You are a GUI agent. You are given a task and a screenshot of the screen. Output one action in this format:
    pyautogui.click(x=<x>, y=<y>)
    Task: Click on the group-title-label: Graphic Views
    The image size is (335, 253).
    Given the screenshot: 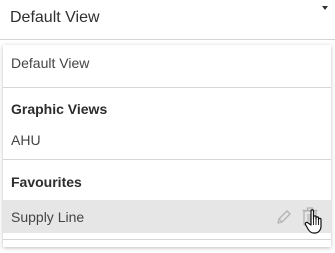 What is the action you would take?
    pyautogui.click(x=59, y=109)
    